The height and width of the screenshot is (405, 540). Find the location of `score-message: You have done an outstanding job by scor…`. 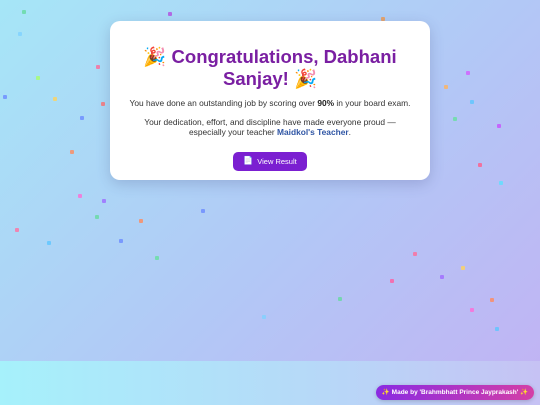

score-message: You have done an outstanding job by scor… is located at coordinates (270, 103).